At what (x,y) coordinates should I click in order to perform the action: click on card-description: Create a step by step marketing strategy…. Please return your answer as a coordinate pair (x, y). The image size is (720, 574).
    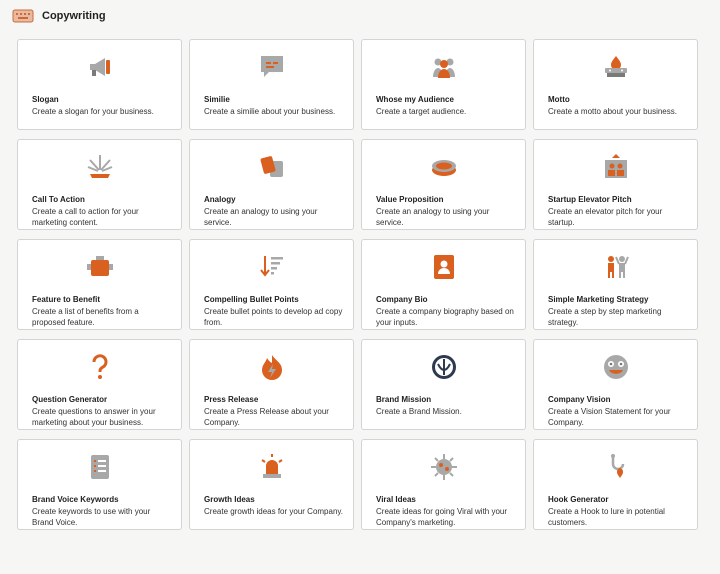
    Looking at the image, I should click on (605, 317).